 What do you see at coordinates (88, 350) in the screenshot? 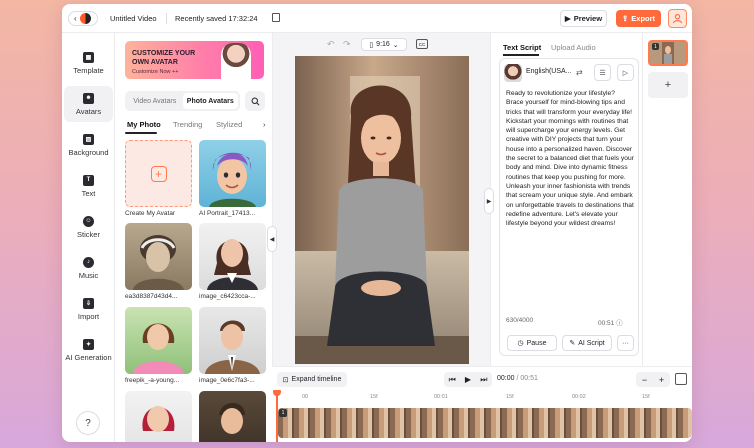
I see `nav-ai-generation: ✦ AI Generation` at bounding box center [88, 350].